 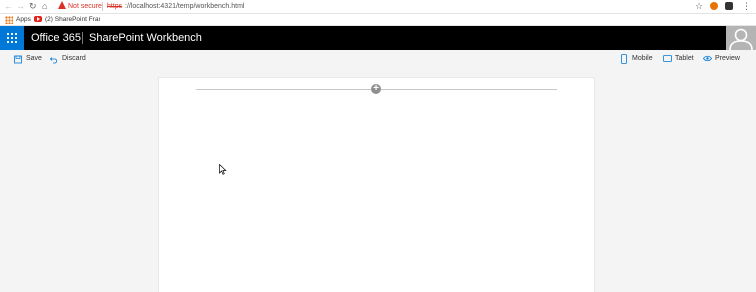 I want to click on avatar, so click(x=741, y=38).